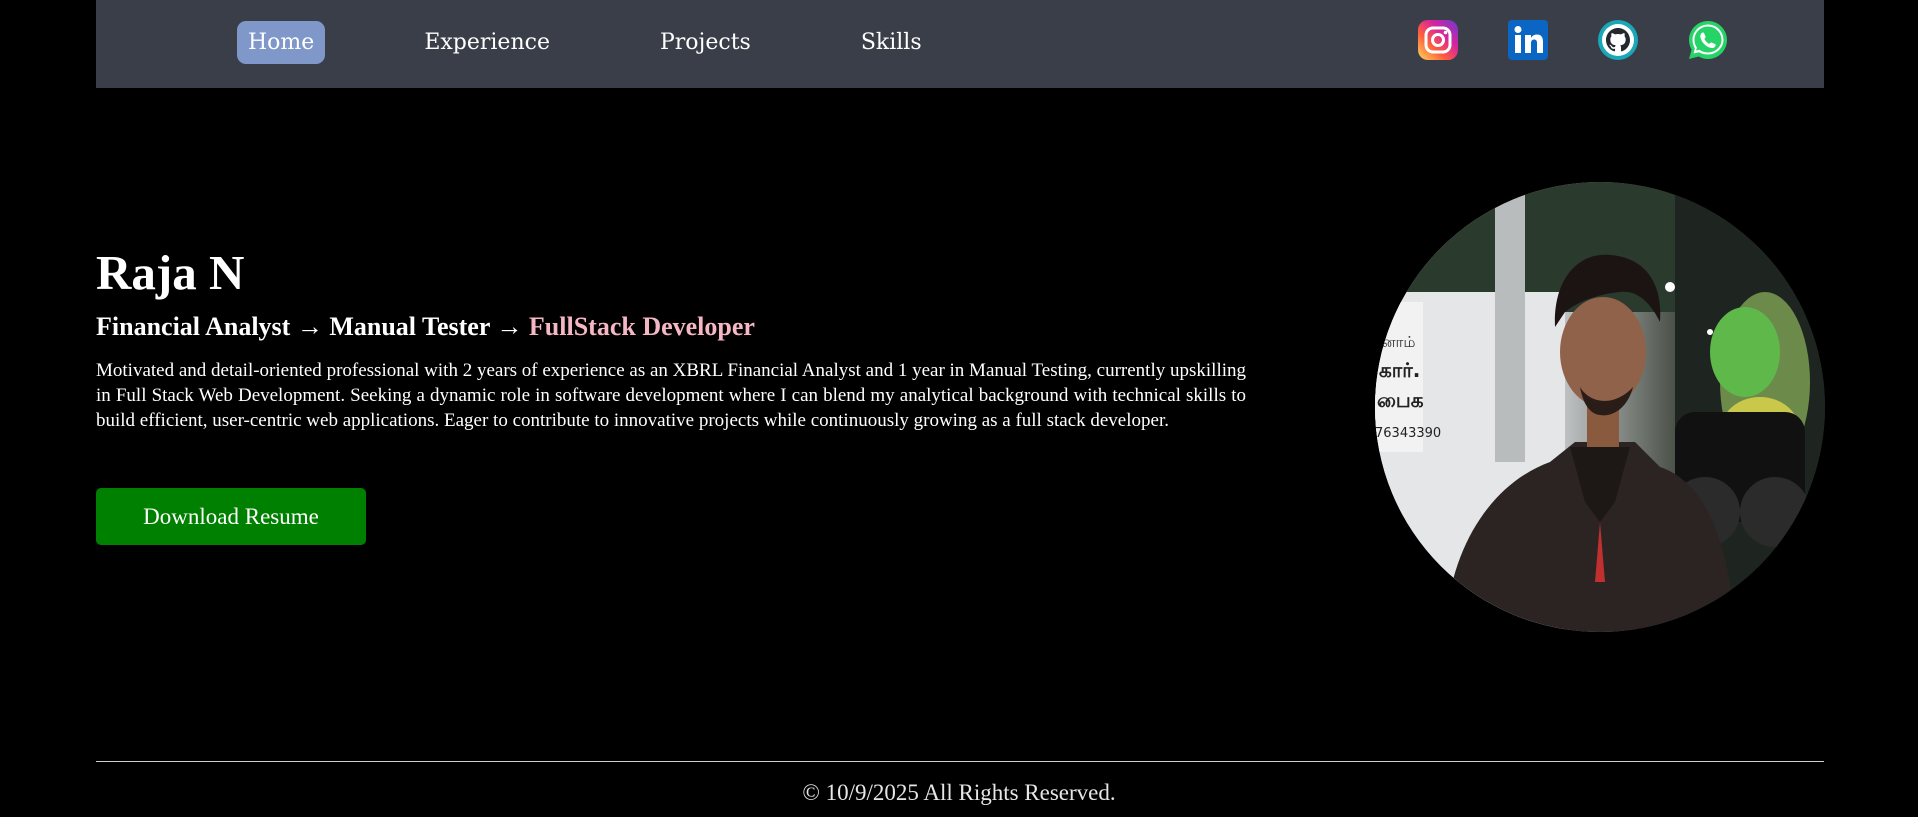 The height and width of the screenshot is (817, 1918). Describe the element at coordinates (1400, 400) in the screenshot. I see `svg-text: பைக` at that location.